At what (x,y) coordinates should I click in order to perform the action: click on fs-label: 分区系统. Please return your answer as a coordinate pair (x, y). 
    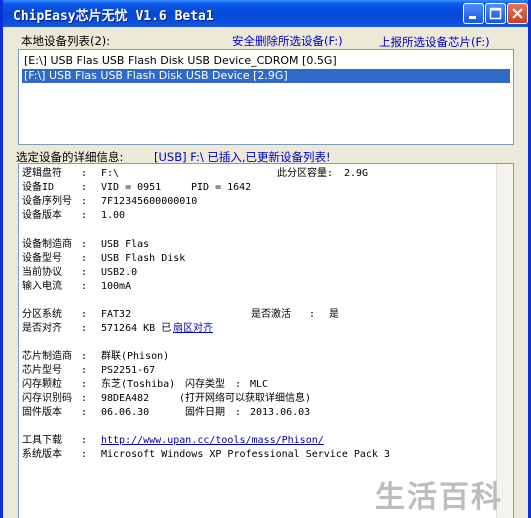
    Looking at the image, I should click on (42, 314).